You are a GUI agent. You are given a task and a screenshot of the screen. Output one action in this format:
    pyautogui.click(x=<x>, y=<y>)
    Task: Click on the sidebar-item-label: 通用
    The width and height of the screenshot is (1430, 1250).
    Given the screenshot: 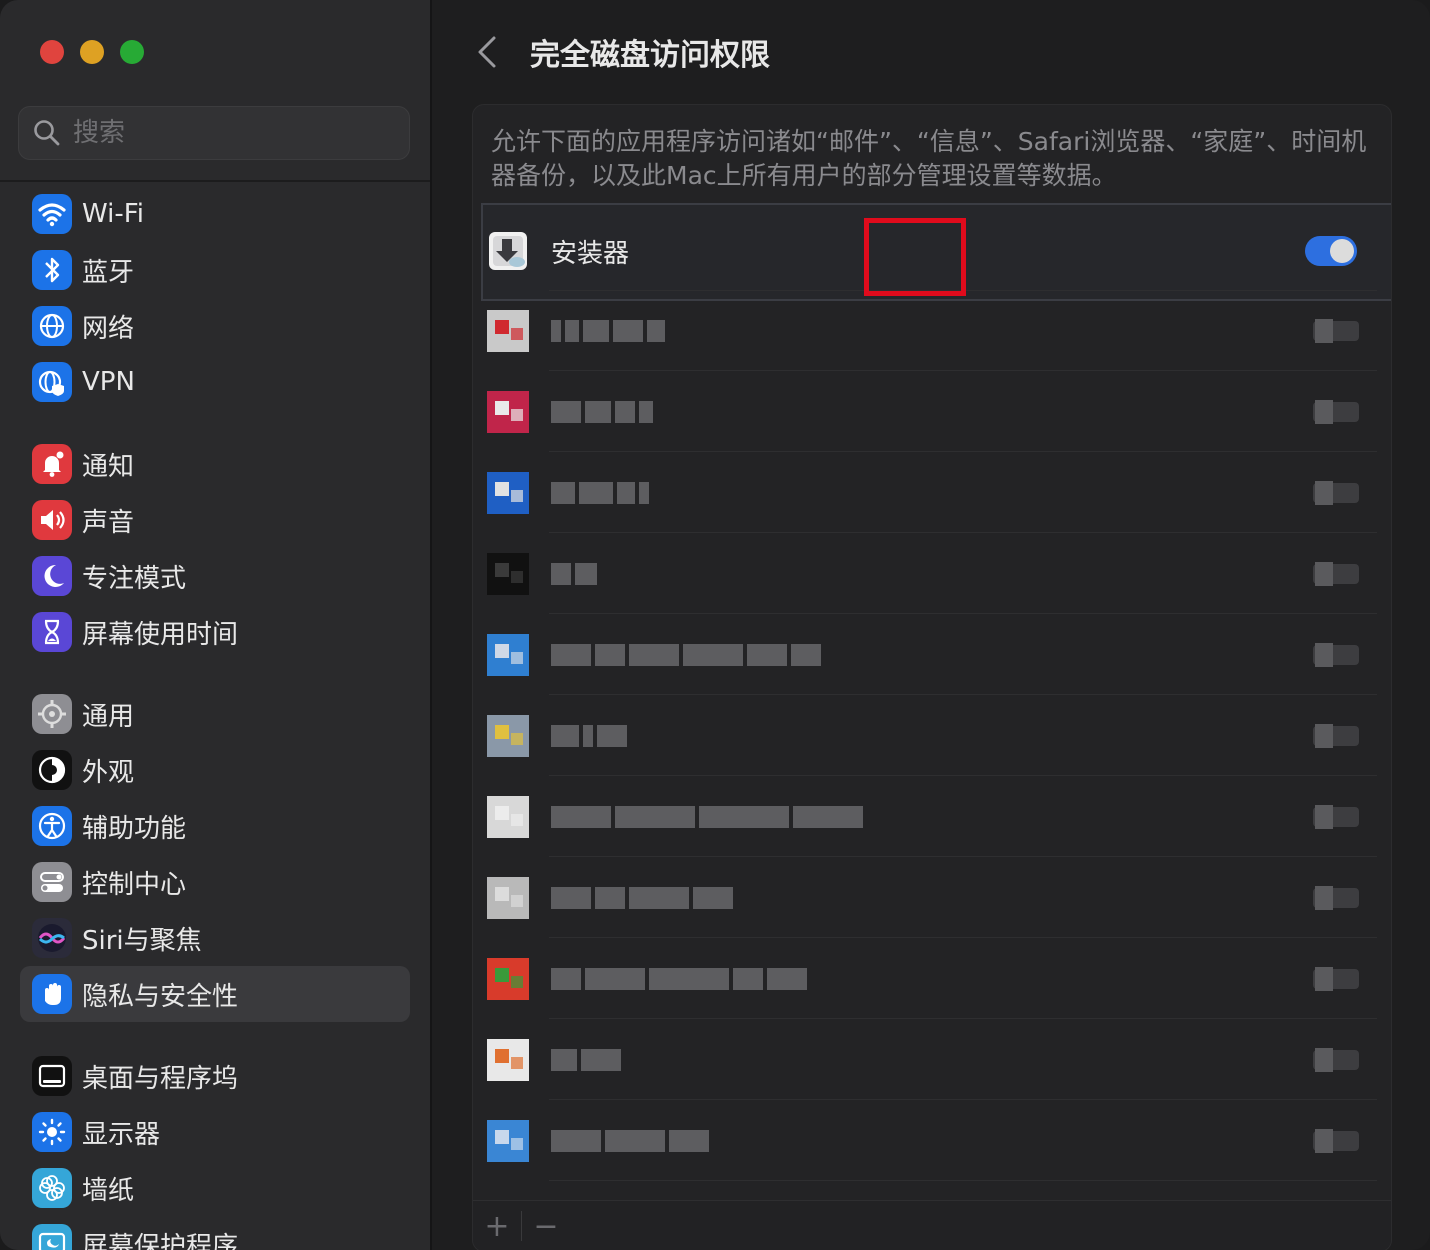 What is the action you would take?
    pyautogui.click(x=108, y=716)
    